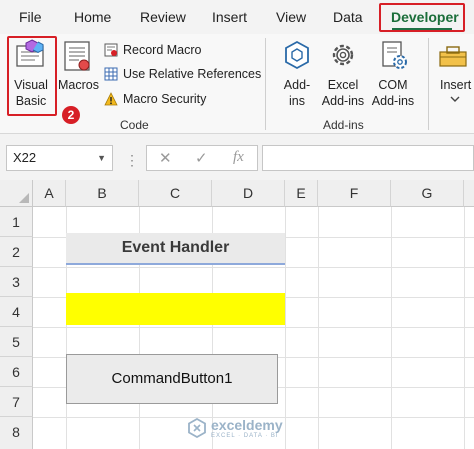 Image resolution: width=474 pixels, height=449 pixels. What do you see at coordinates (175, 193) in the screenshot?
I see `column-header-c: C` at bounding box center [175, 193].